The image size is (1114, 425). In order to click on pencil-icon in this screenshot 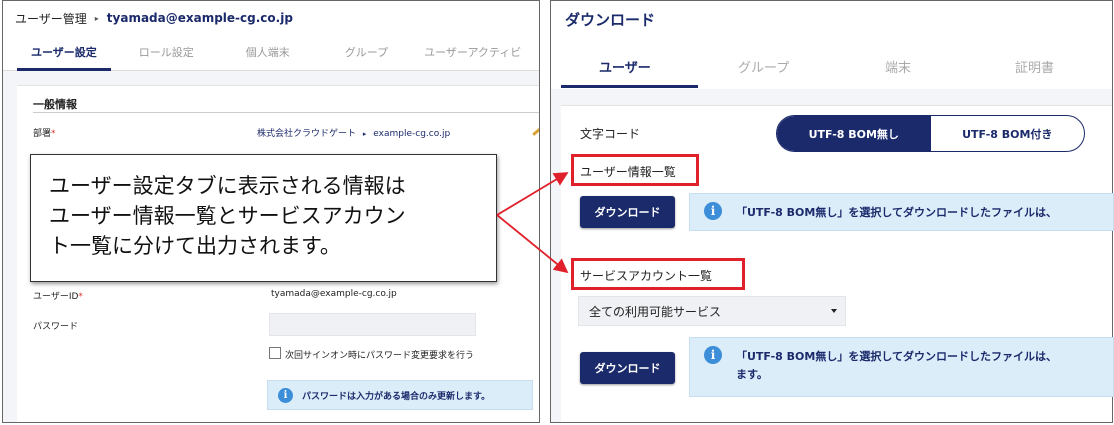, I will do `click(535, 131)`.